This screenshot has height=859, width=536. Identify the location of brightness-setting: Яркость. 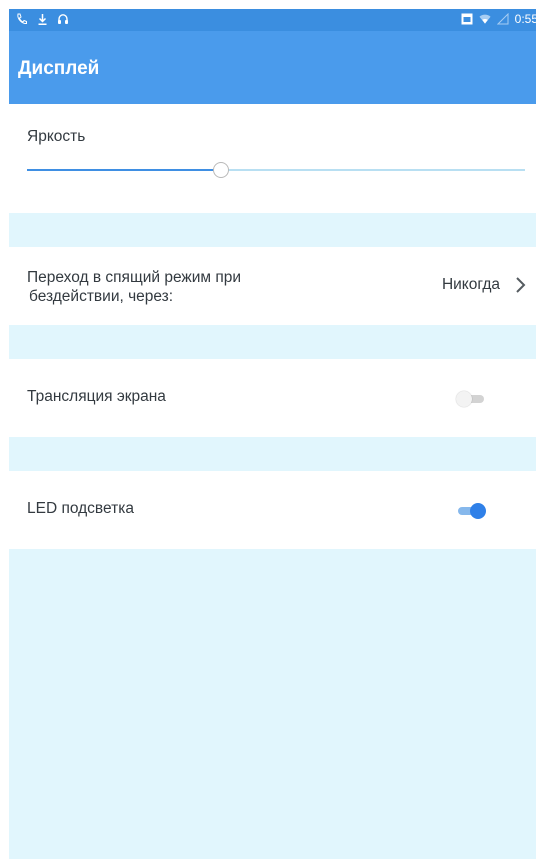
(272, 158).